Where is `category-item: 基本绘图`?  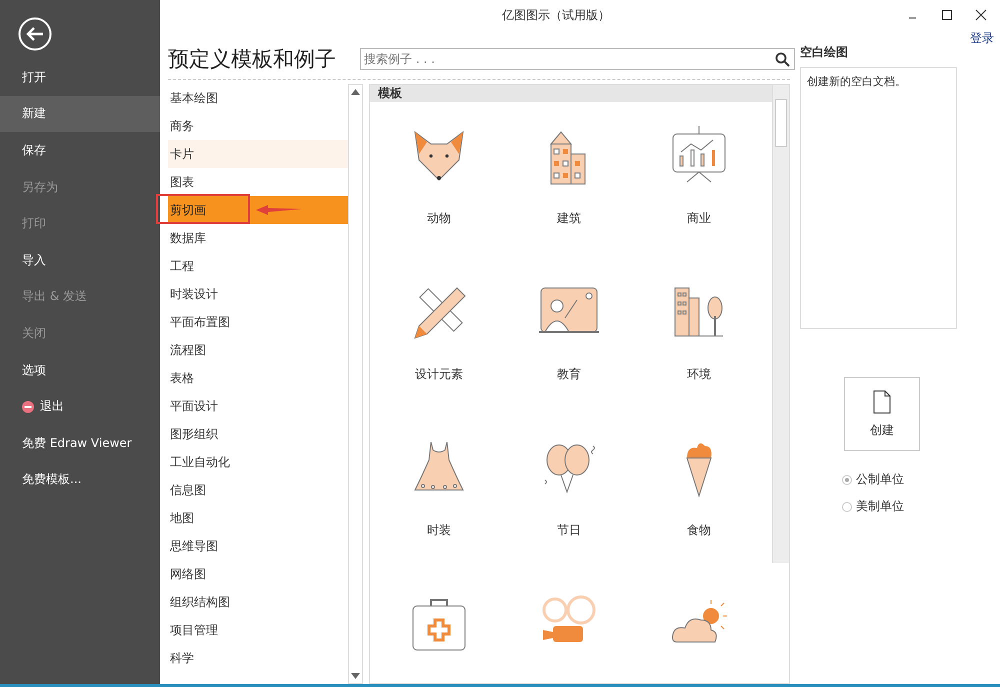
category-item: 基本绘图 is located at coordinates (258, 98).